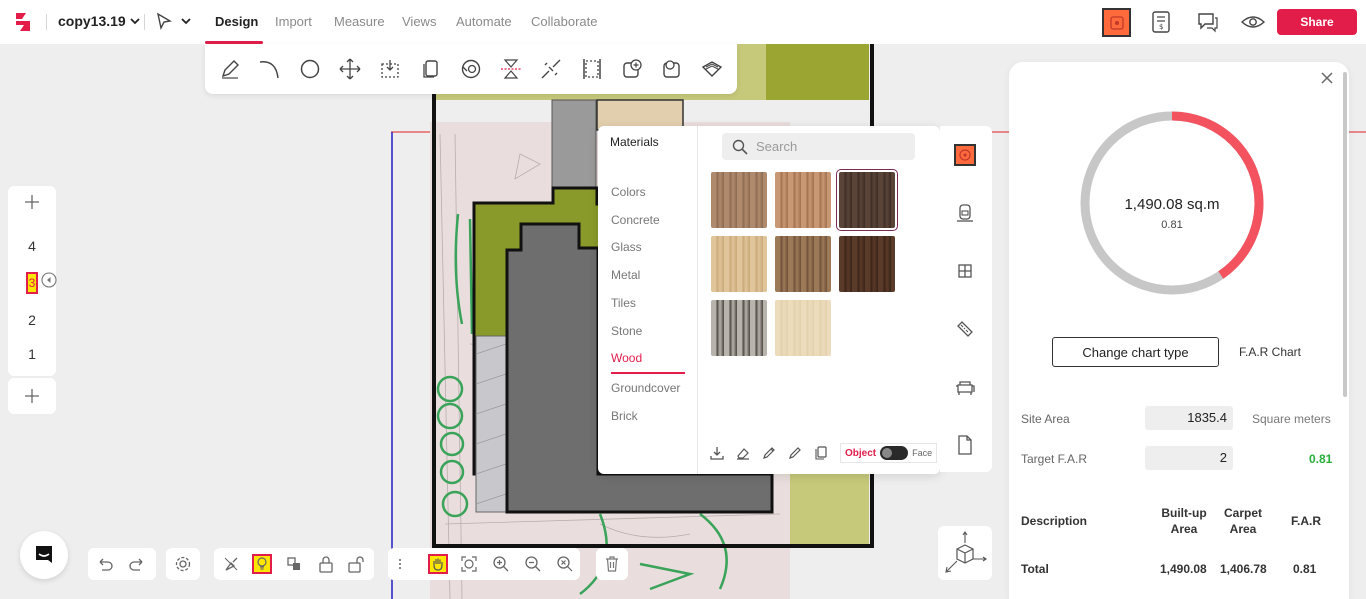 Image resolution: width=1366 pixels, height=599 pixels. What do you see at coordinates (1327, 78) in the screenshot?
I see `close-panel-button` at bounding box center [1327, 78].